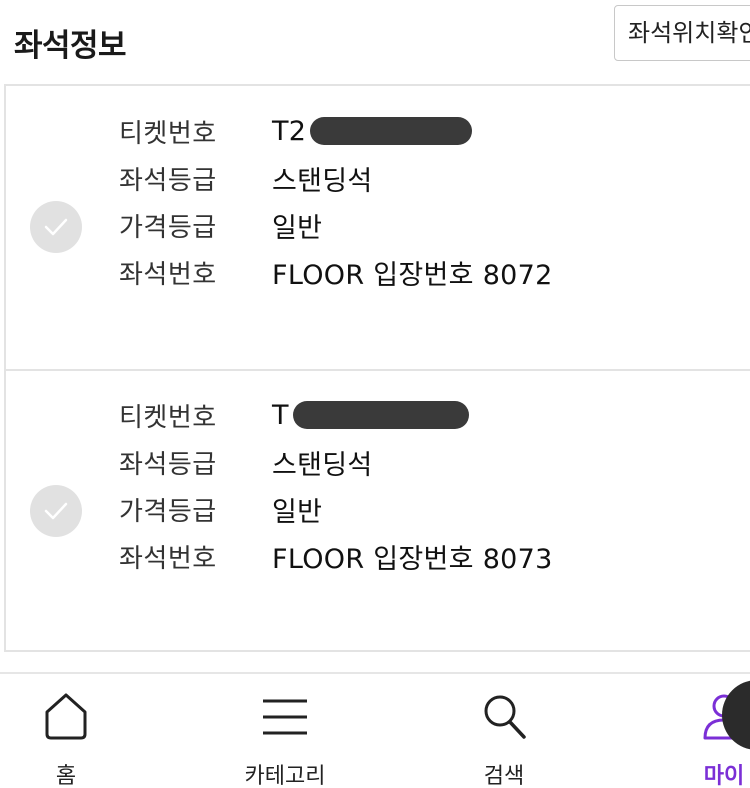  I want to click on home-icon, so click(66, 716).